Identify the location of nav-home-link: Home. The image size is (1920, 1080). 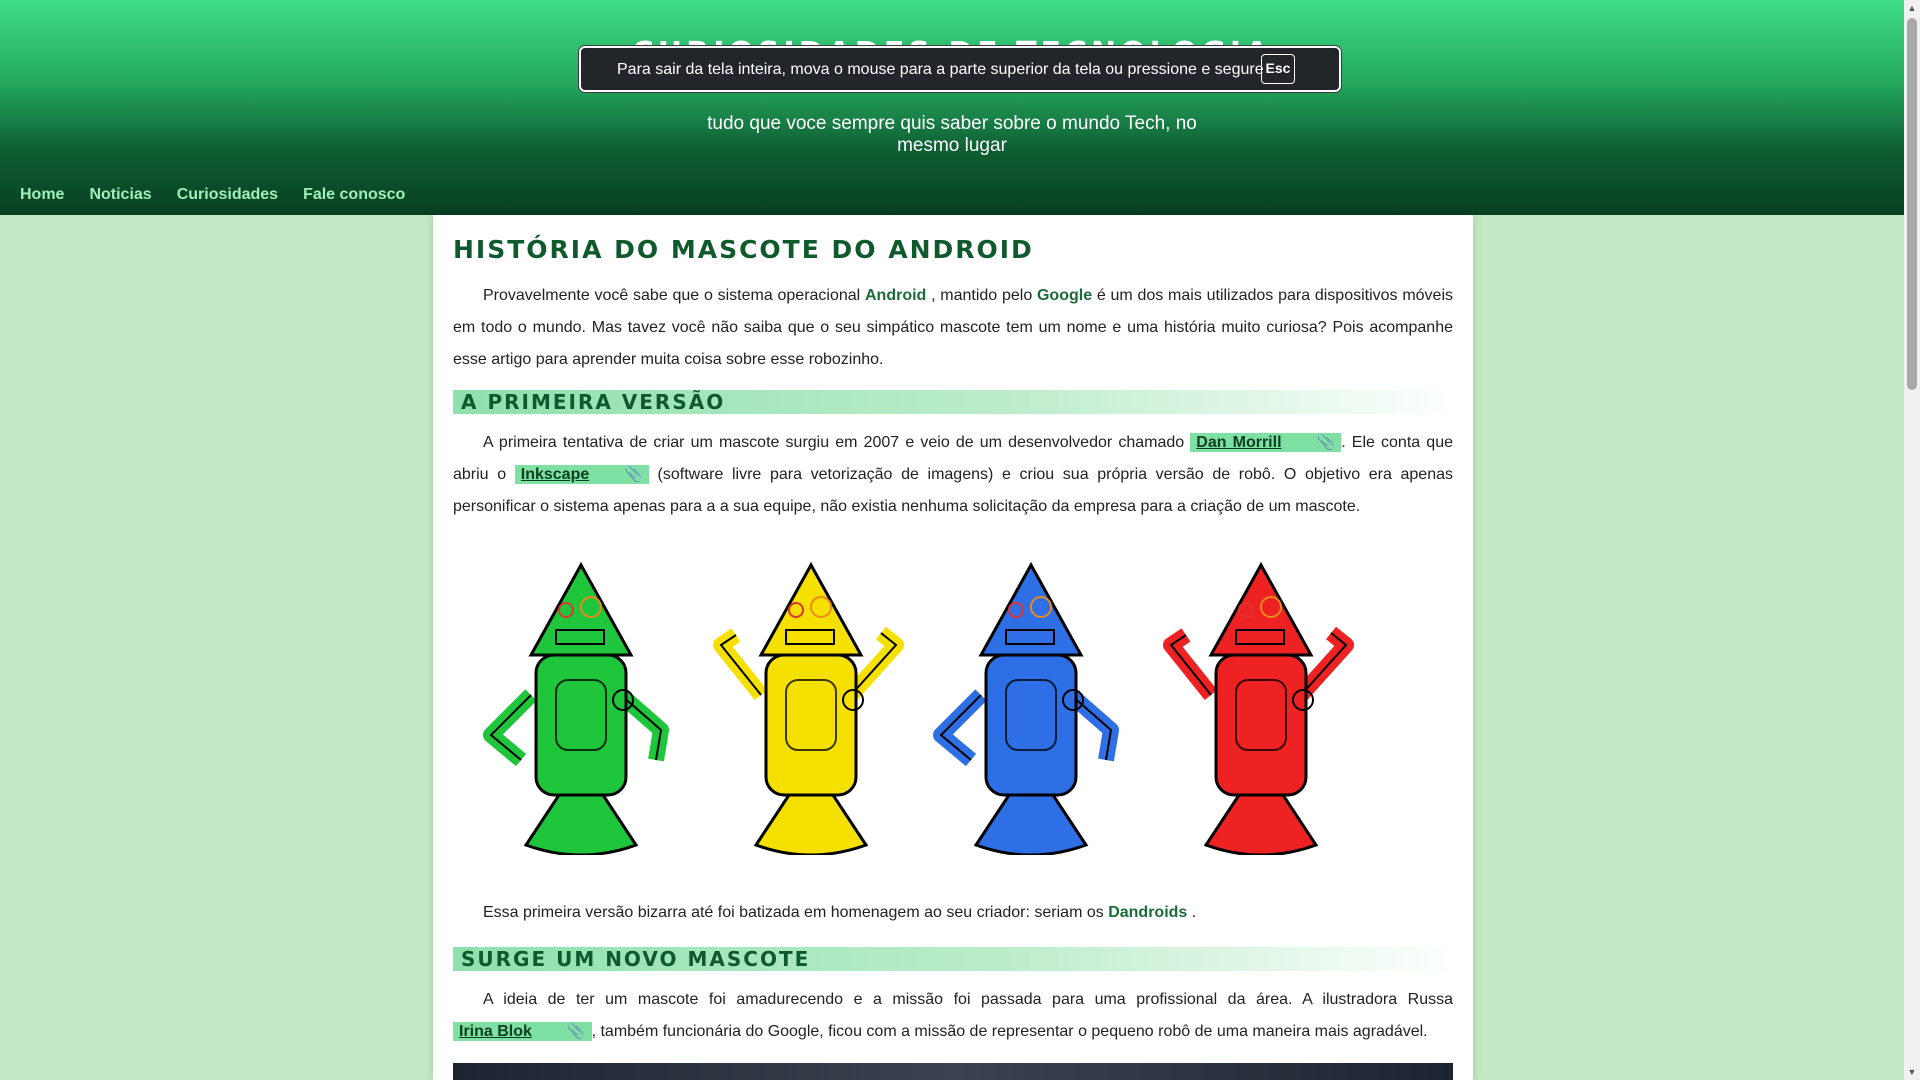
(42, 195).